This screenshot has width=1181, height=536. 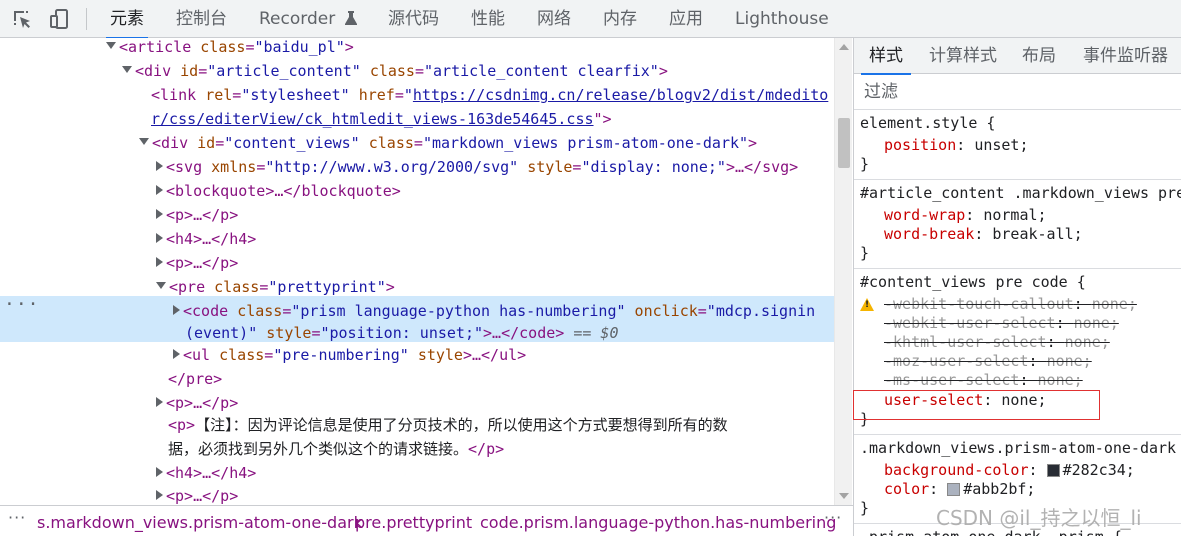 What do you see at coordinates (844, 47) in the screenshot?
I see `scroll-up-arrow-icon` at bounding box center [844, 47].